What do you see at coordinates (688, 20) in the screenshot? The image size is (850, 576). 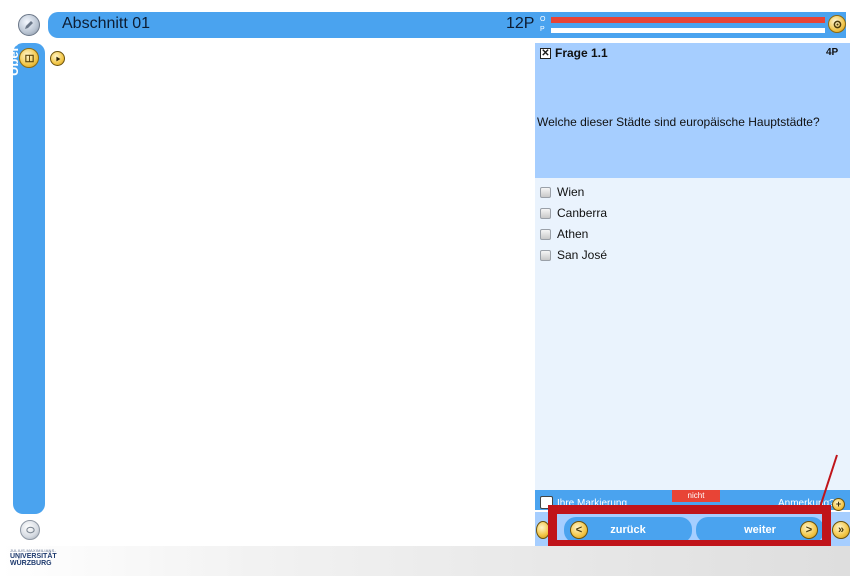 I see `progress-fill-top` at bounding box center [688, 20].